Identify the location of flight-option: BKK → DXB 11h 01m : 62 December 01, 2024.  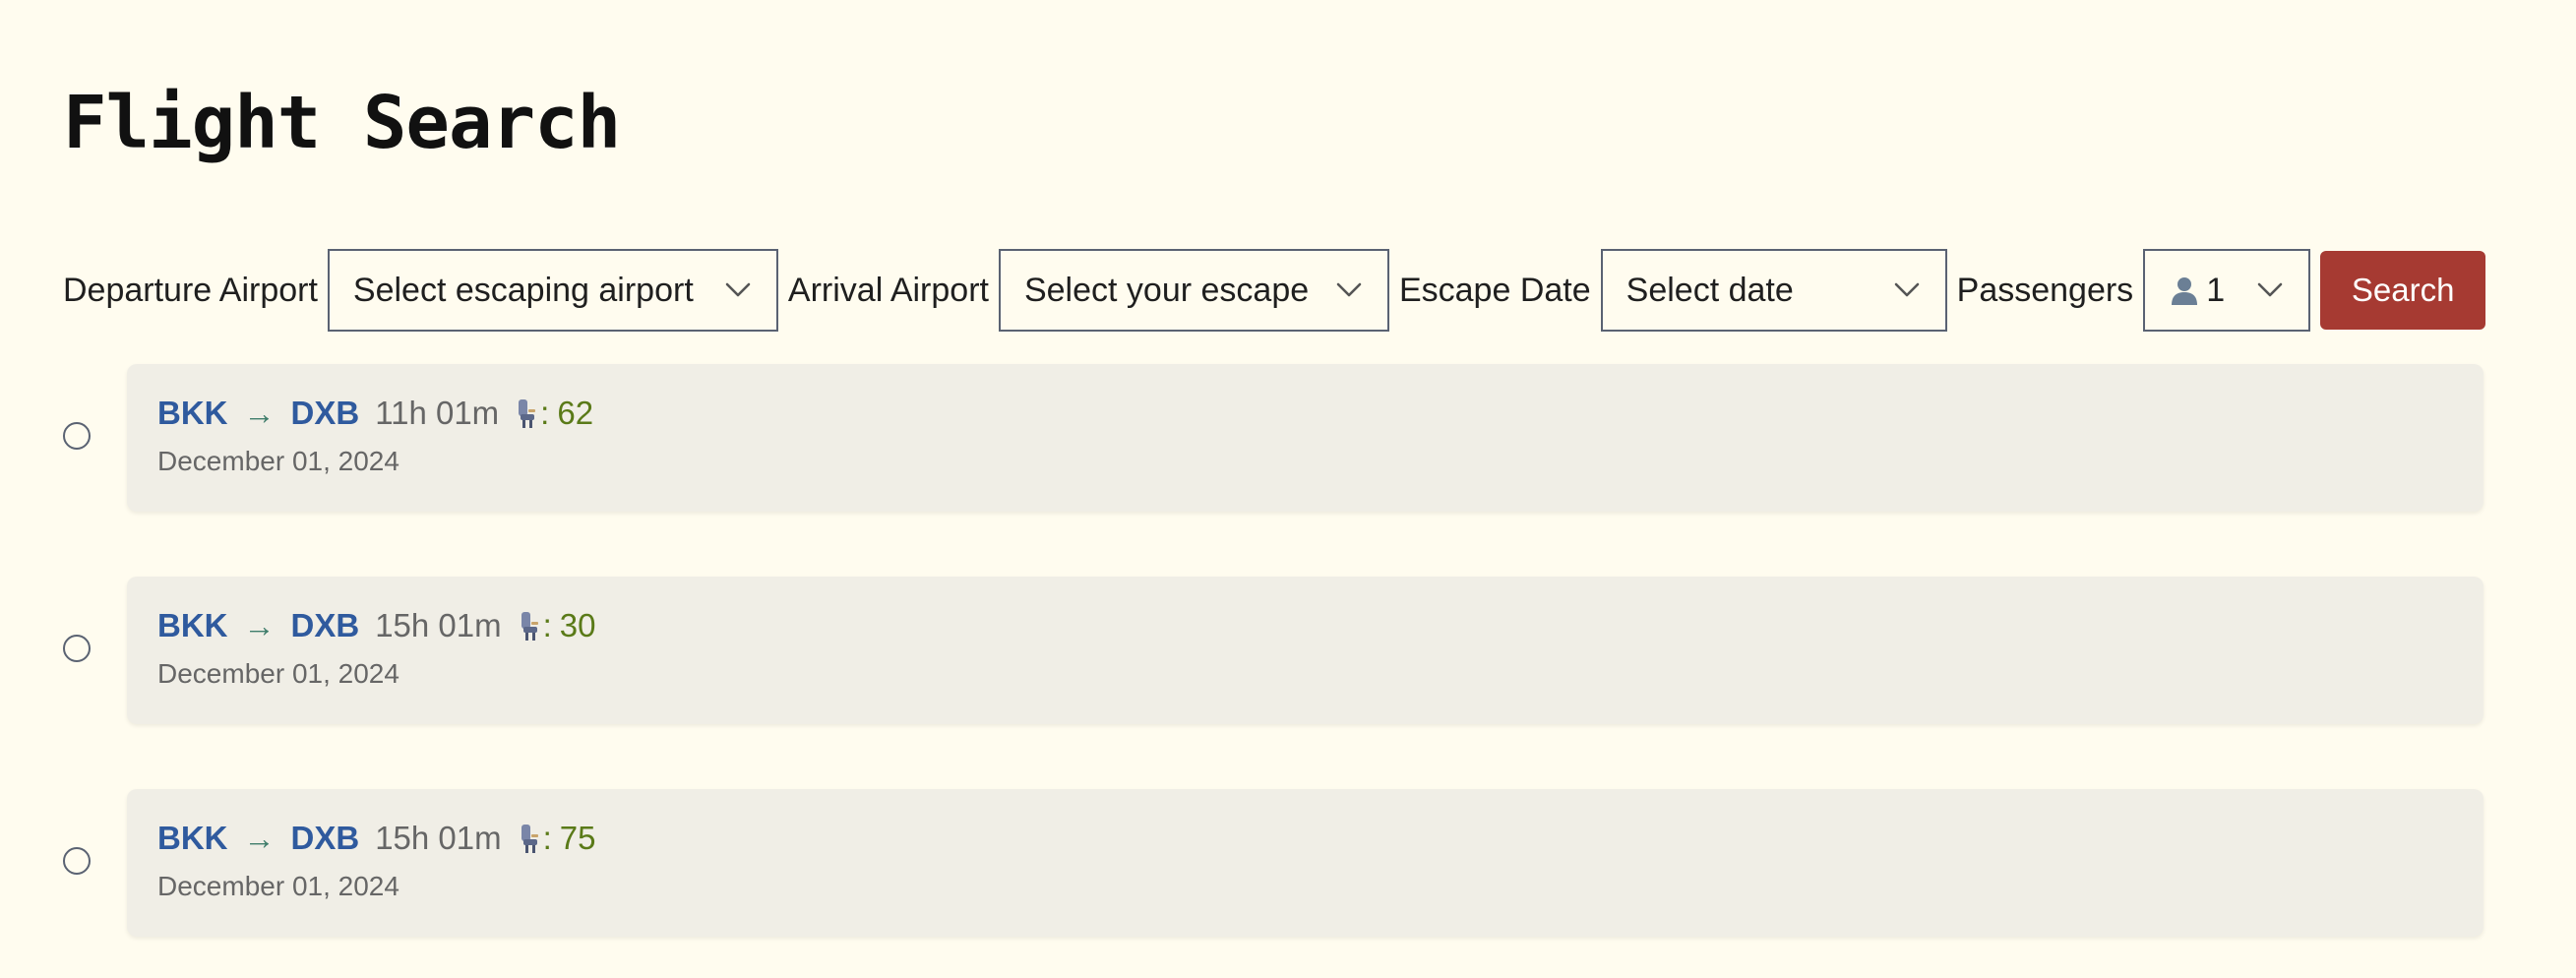
(1273, 438).